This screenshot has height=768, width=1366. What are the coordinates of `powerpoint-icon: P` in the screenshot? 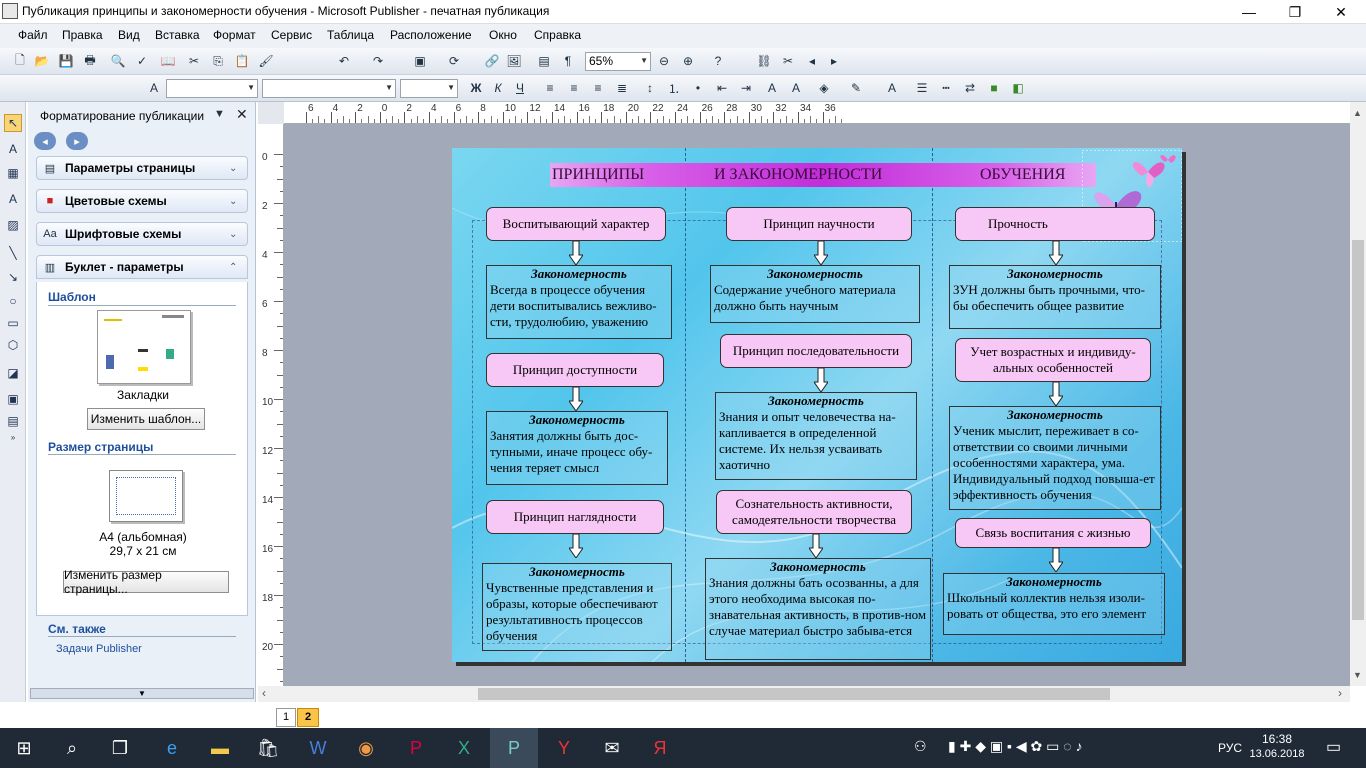 It's located at (416, 748).